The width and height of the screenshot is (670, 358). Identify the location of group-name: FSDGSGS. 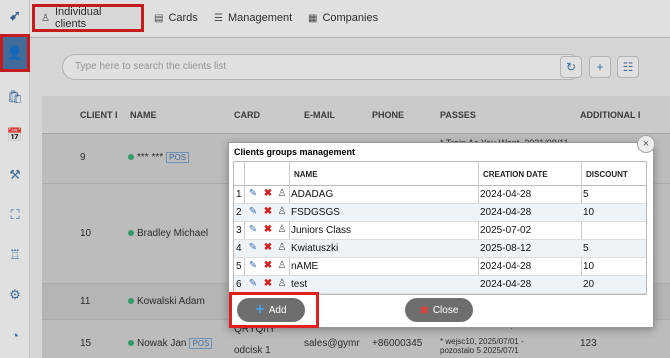
(315, 212).